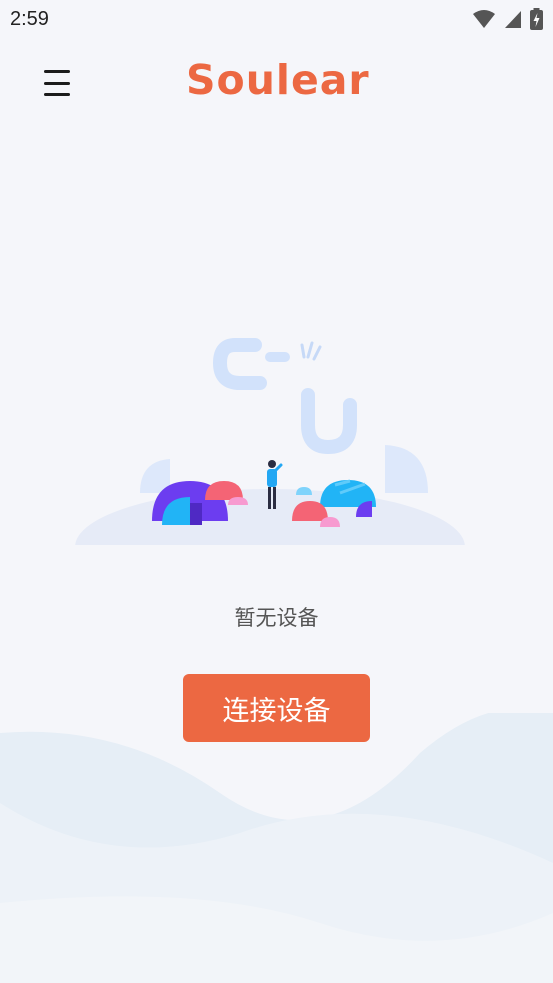 This screenshot has height=983, width=553. I want to click on wifi-icon, so click(484, 19).